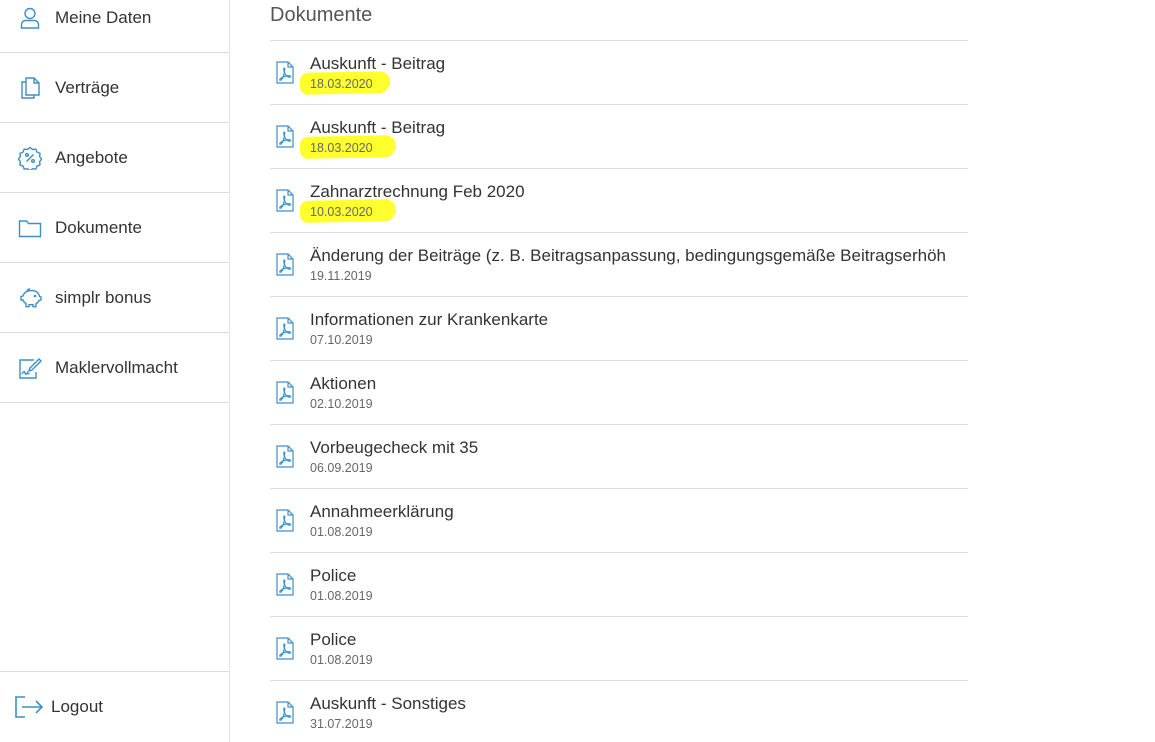 The height and width of the screenshot is (742, 1155). Describe the element at coordinates (341, 212) in the screenshot. I see `document-date: 10.03.2020` at that location.